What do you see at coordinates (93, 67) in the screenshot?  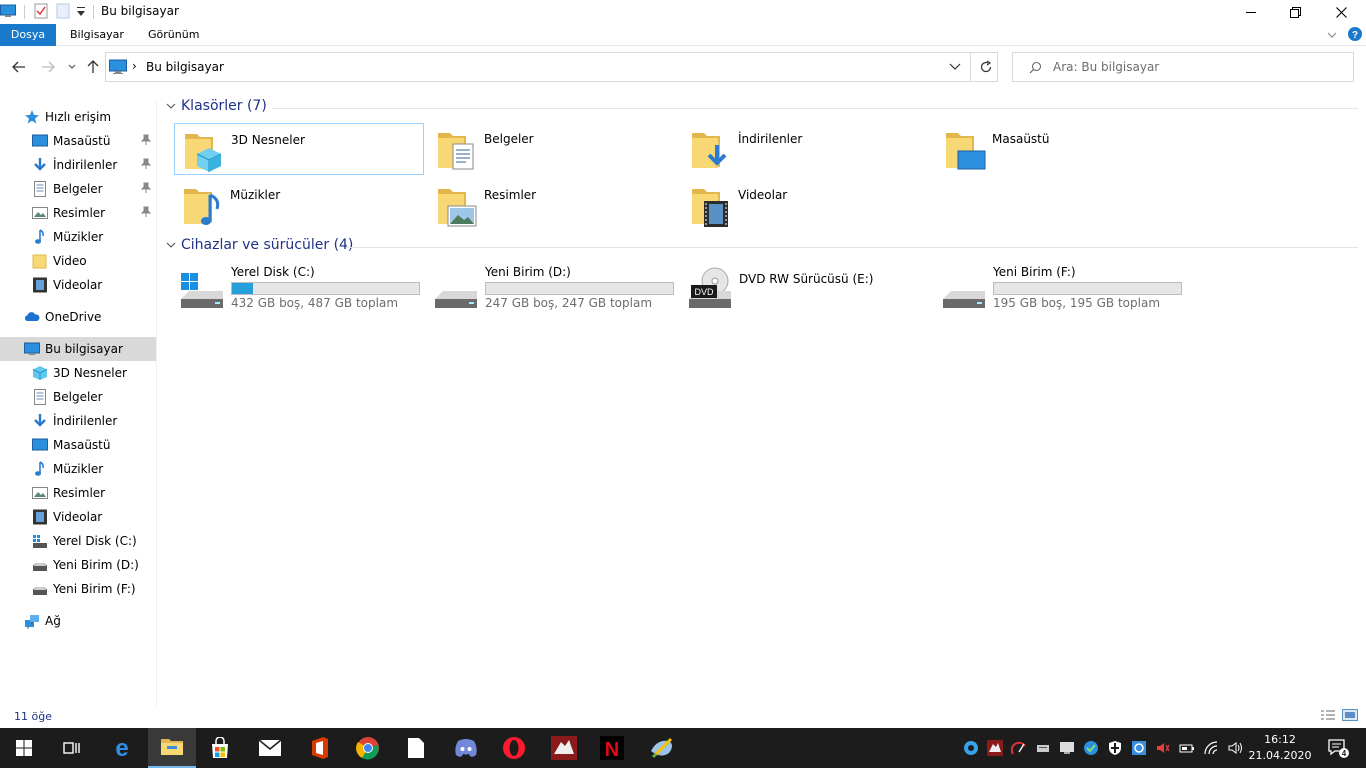 I see `up-button` at bounding box center [93, 67].